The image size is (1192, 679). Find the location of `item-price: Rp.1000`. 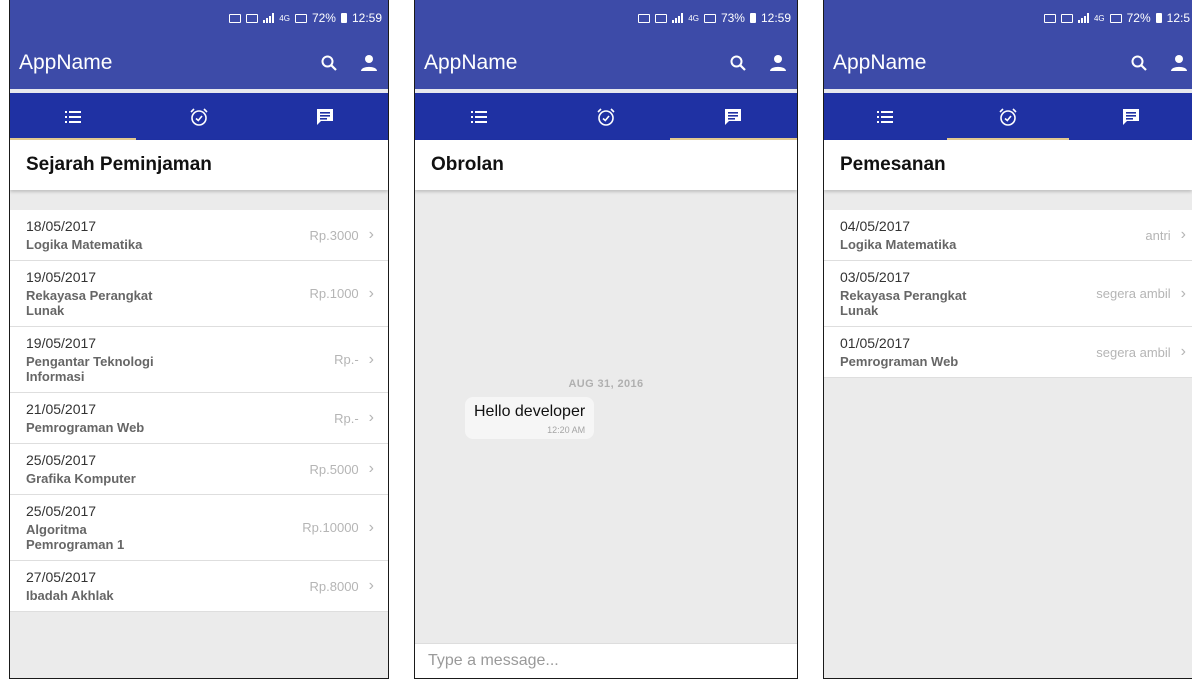

item-price: Rp.1000 is located at coordinates (334, 293).